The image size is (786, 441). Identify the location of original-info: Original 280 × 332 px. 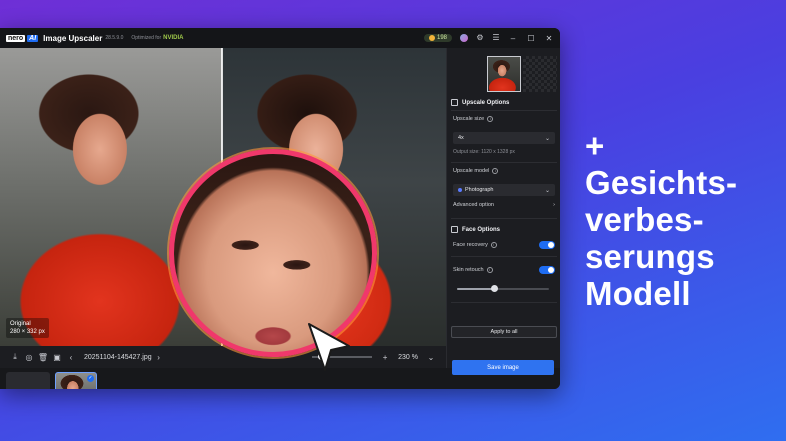
(27, 328).